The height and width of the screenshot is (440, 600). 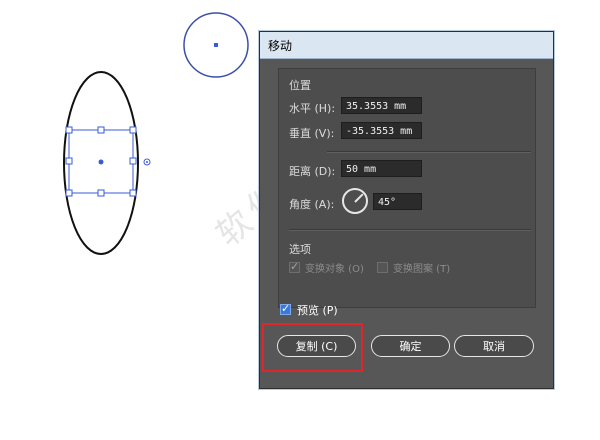 What do you see at coordinates (381, 168) in the screenshot?
I see `distance-input: 50 mm` at bounding box center [381, 168].